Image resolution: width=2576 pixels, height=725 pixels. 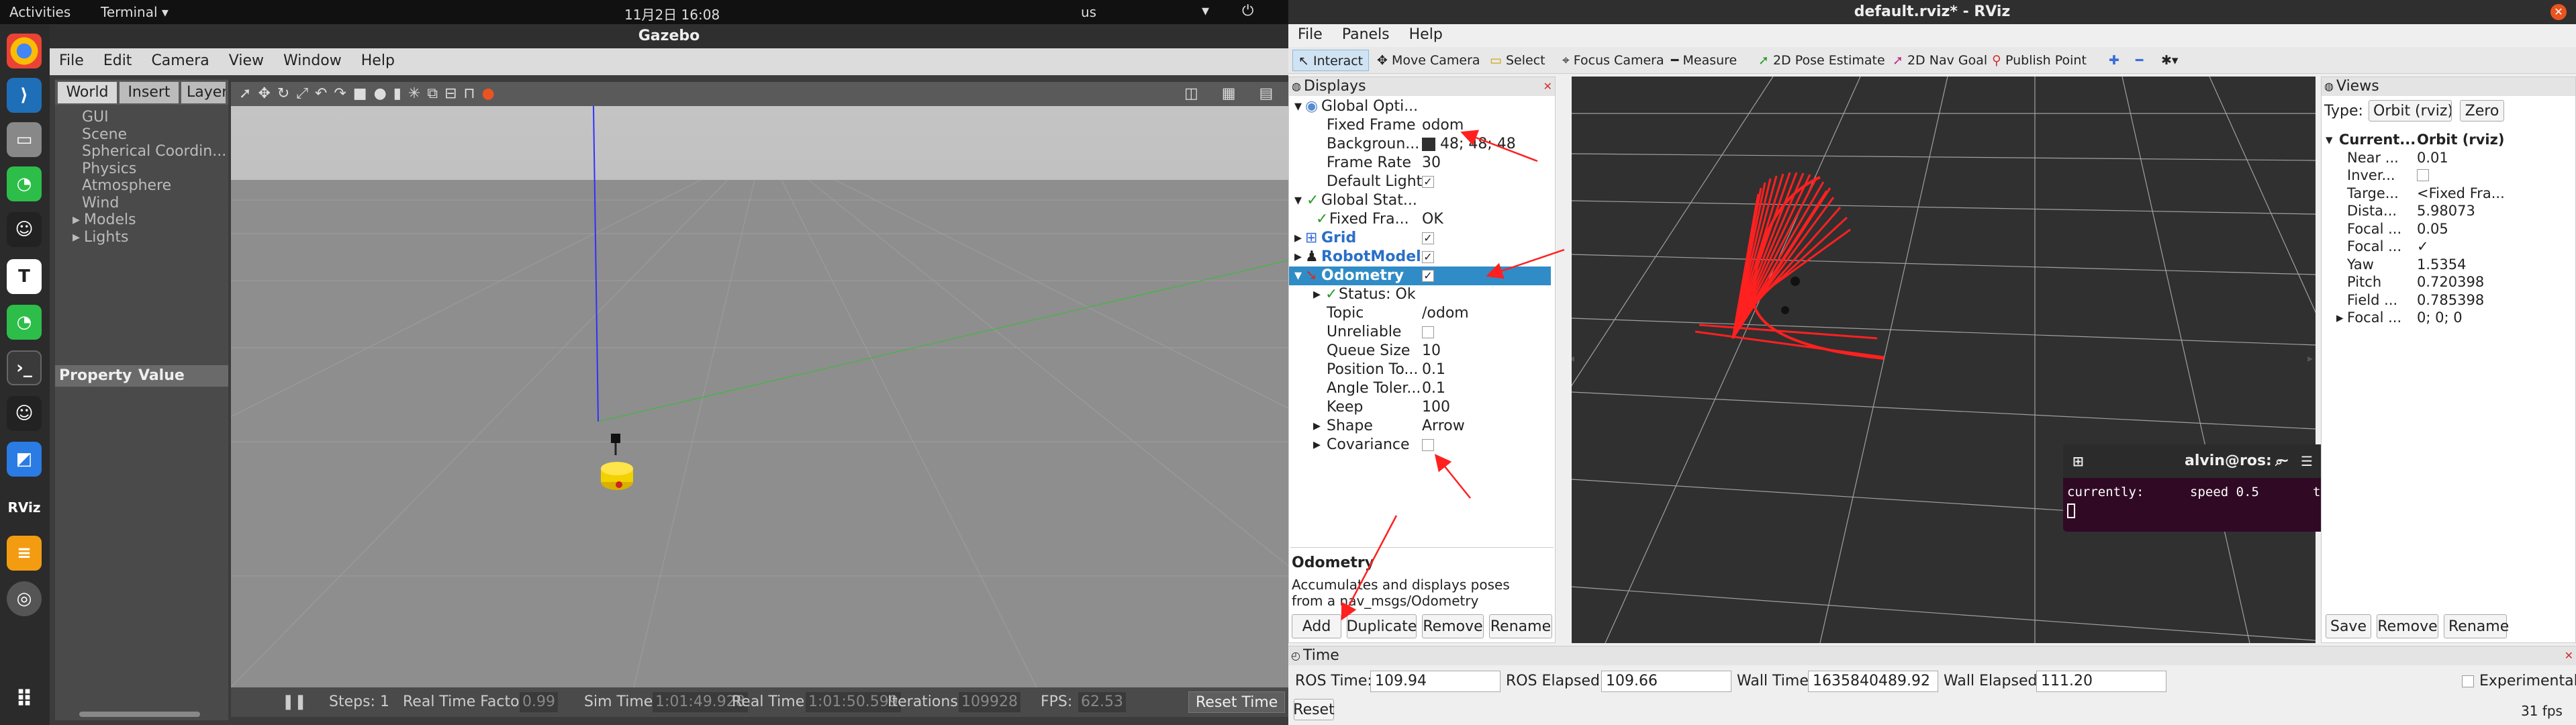 What do you see at coordinates (286, 93) in the screenshot?
I see `rotate-tool-icon: ↻` at bounding box center [286, 93].